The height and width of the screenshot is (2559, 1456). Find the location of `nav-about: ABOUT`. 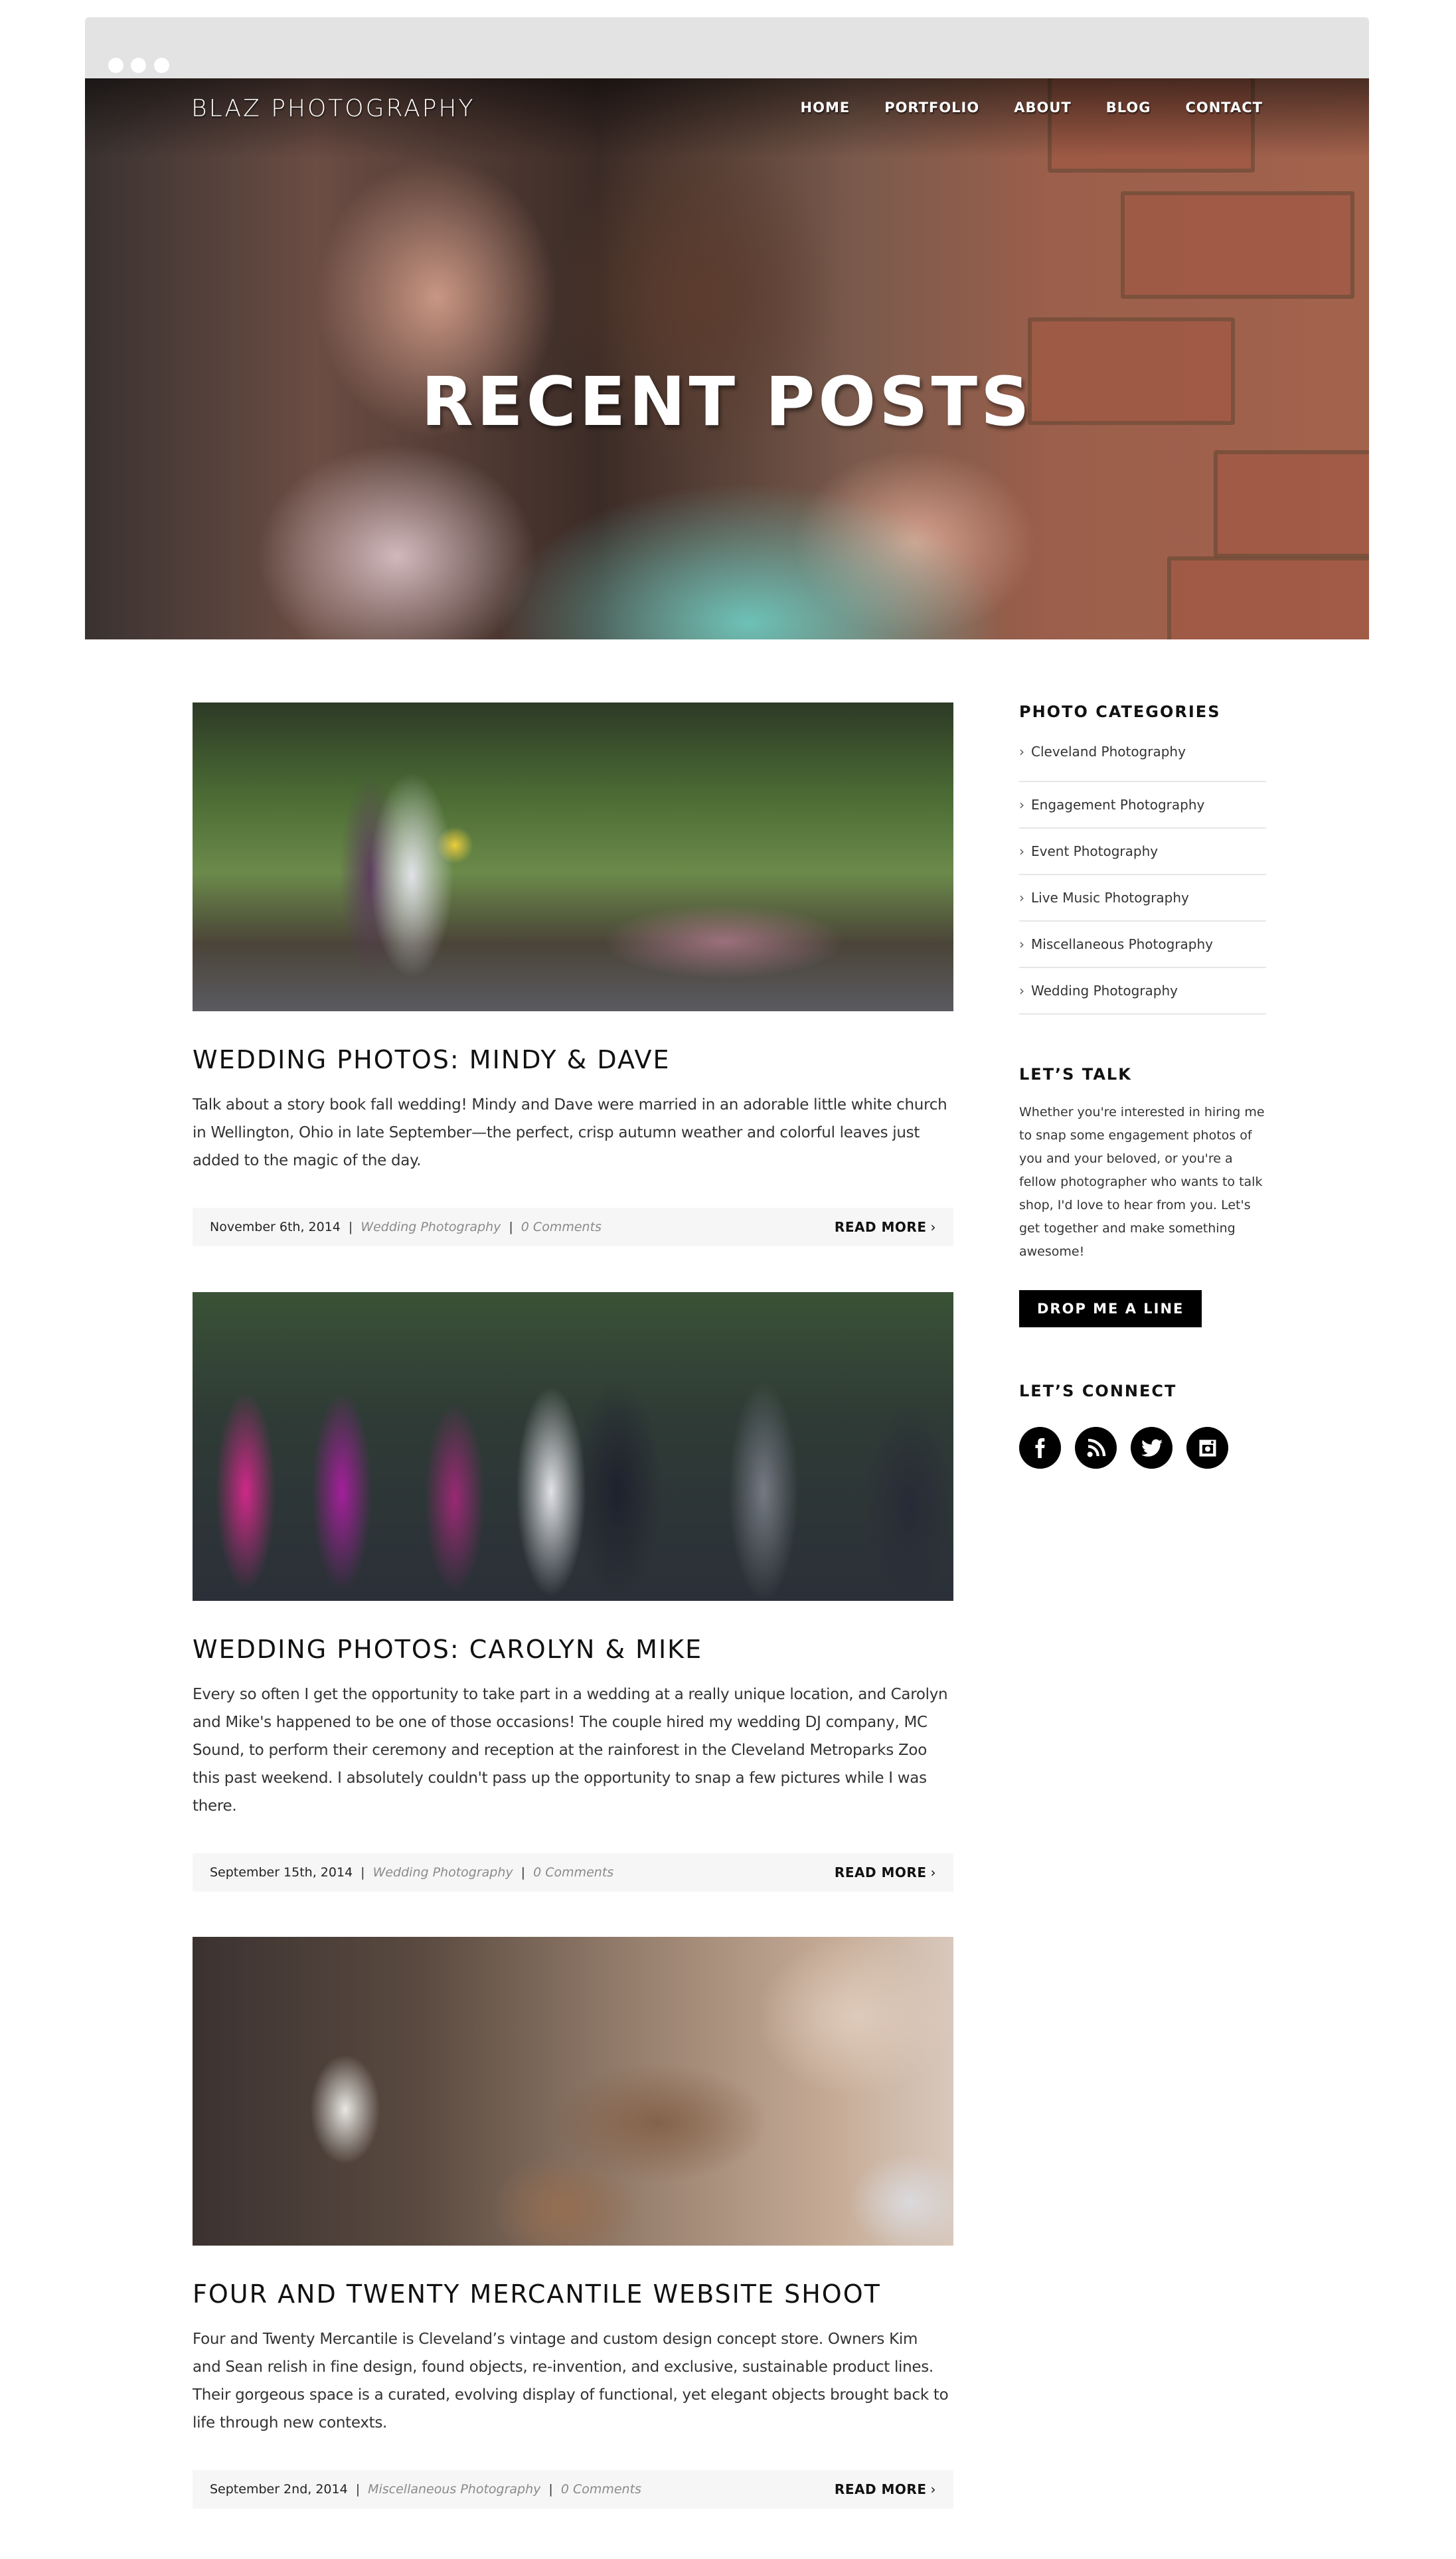

nav-about: ABOUT is located at coordinates (1043, 108).